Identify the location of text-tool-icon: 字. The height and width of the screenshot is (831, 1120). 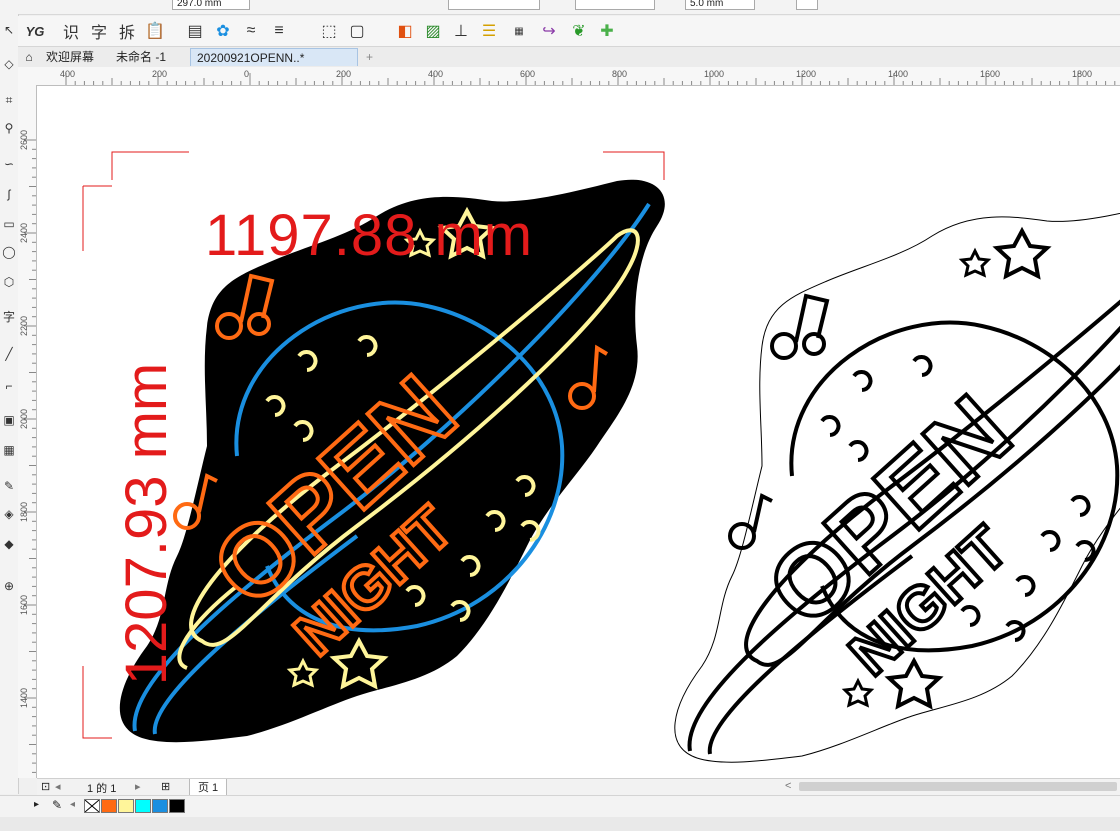
(9, 316).